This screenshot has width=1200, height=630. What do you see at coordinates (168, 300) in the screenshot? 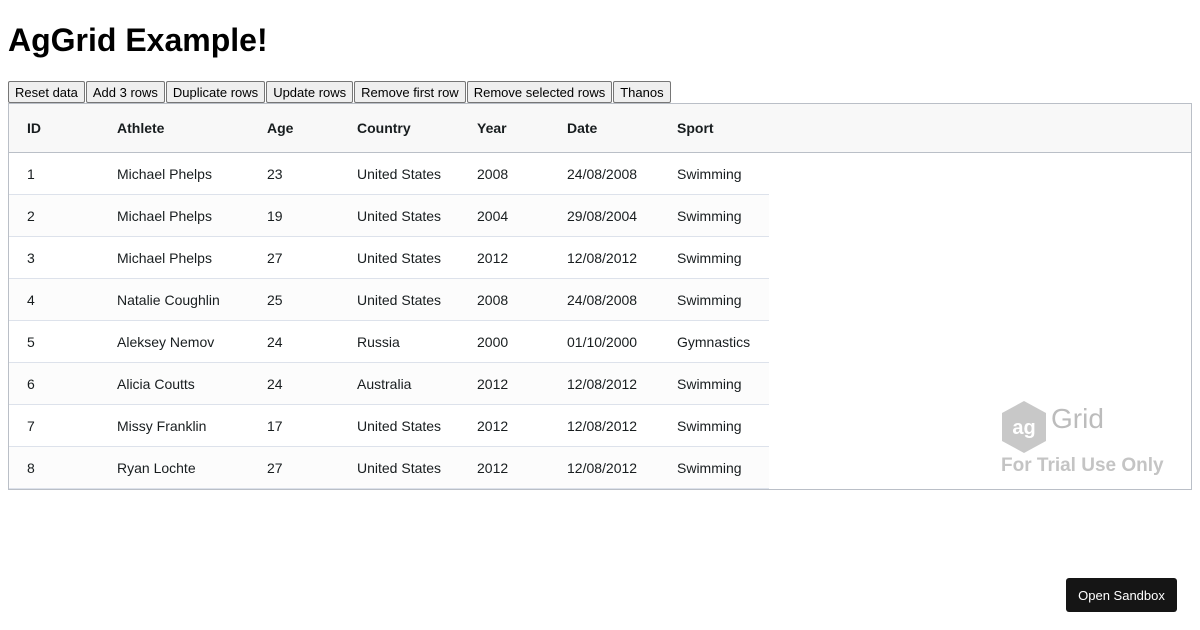
I see `cell-athlete: Natalie Coughlin` at bounding box center [168, 300].